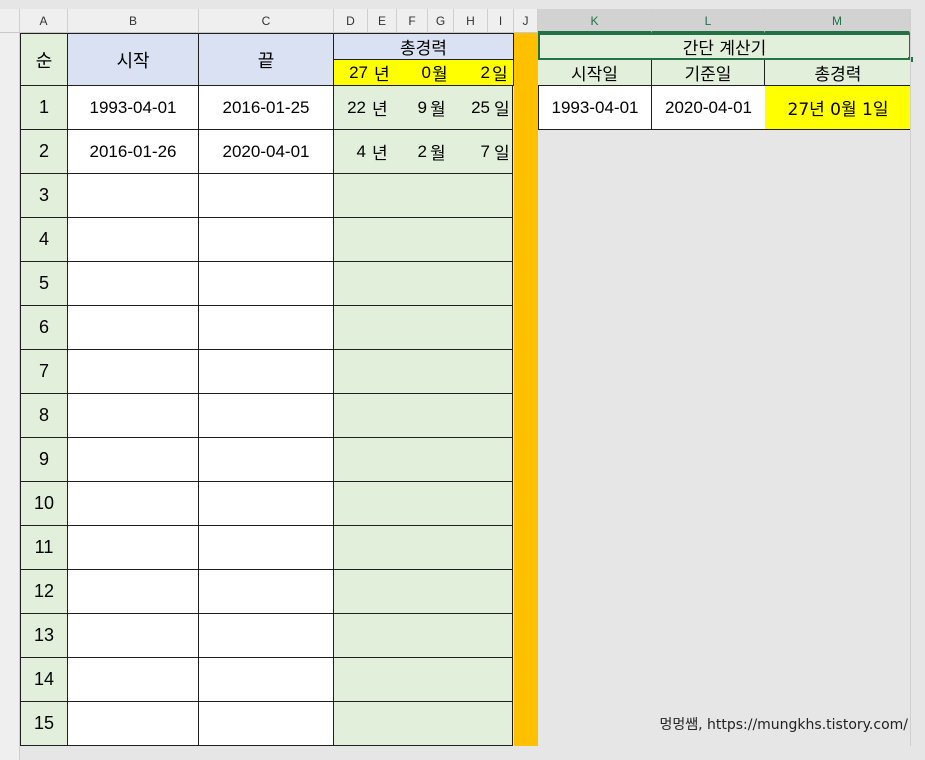 The image size is (925, 760). What do you see at coordinates (44, 460) in the screenshot?
I see `row-number: 9` at bounding box center [44, 460].